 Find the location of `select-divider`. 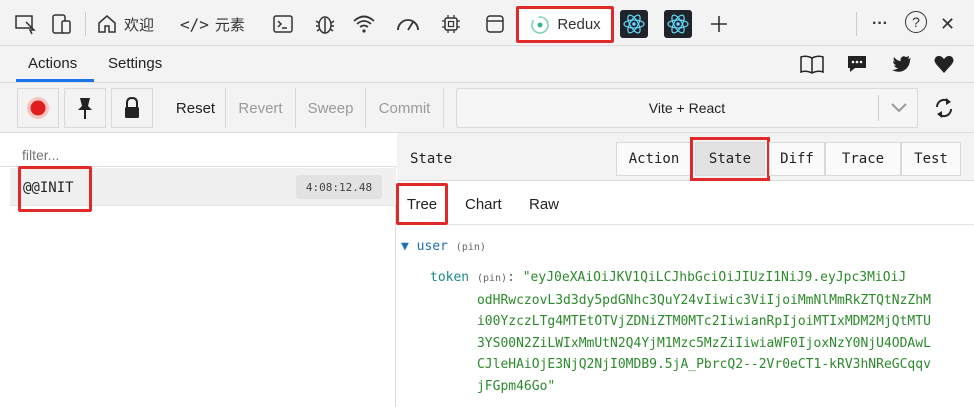

select-divider is located at coordinates (878, 108).